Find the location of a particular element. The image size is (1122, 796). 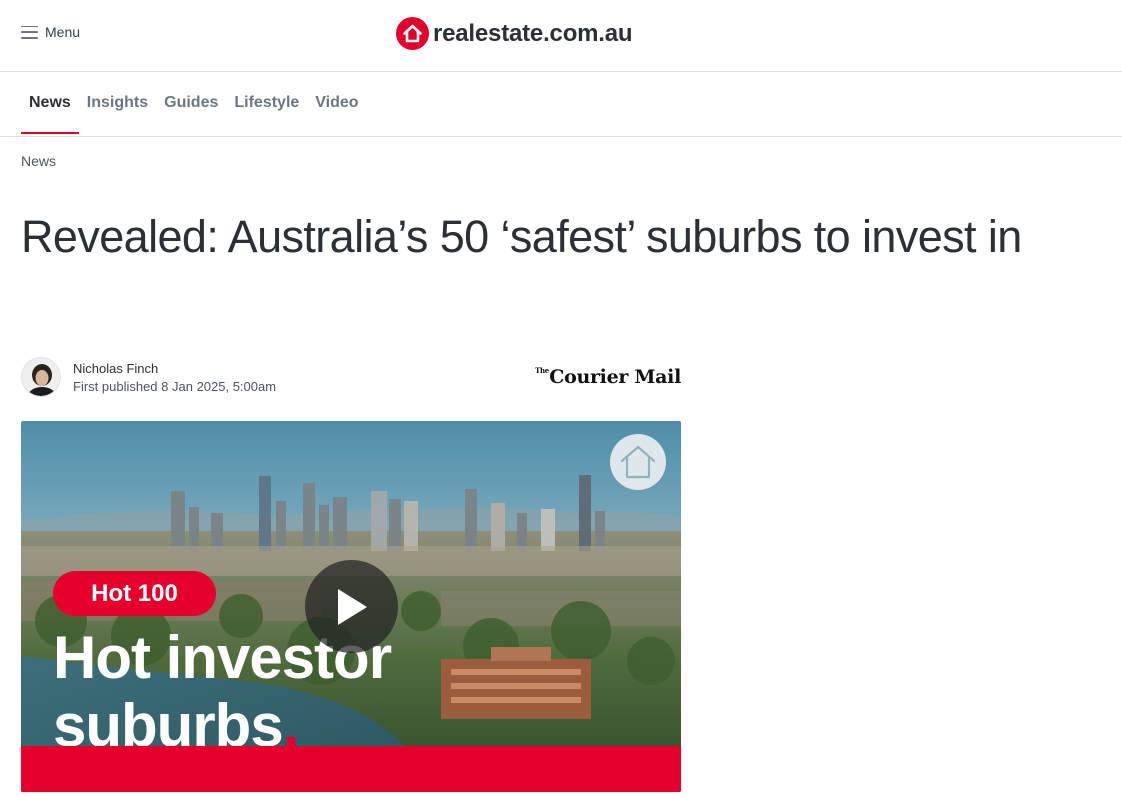

house-outline-icon is located at coordinates (638, 462).